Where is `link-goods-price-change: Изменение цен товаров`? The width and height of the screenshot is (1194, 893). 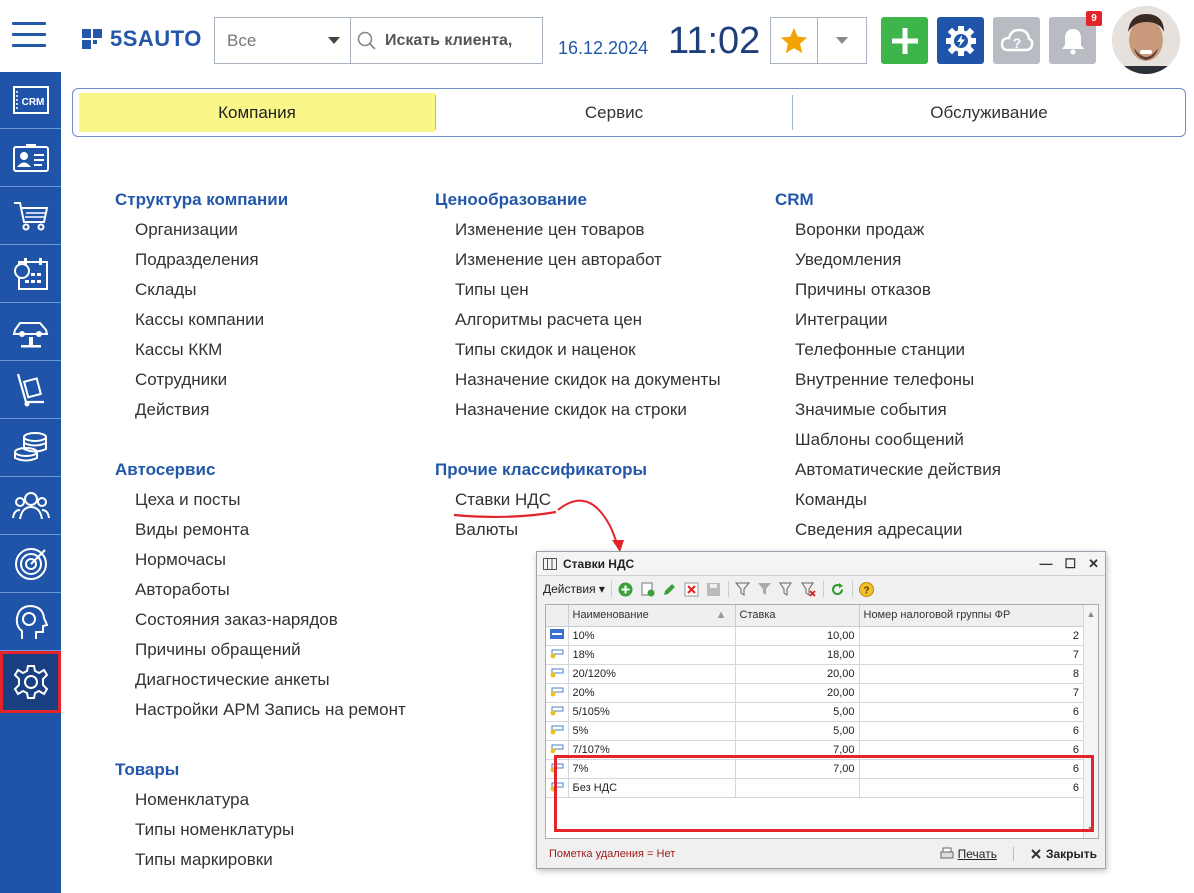 link-goods-price-change: Изменение цен товаров is located at coordinates (578, 233).